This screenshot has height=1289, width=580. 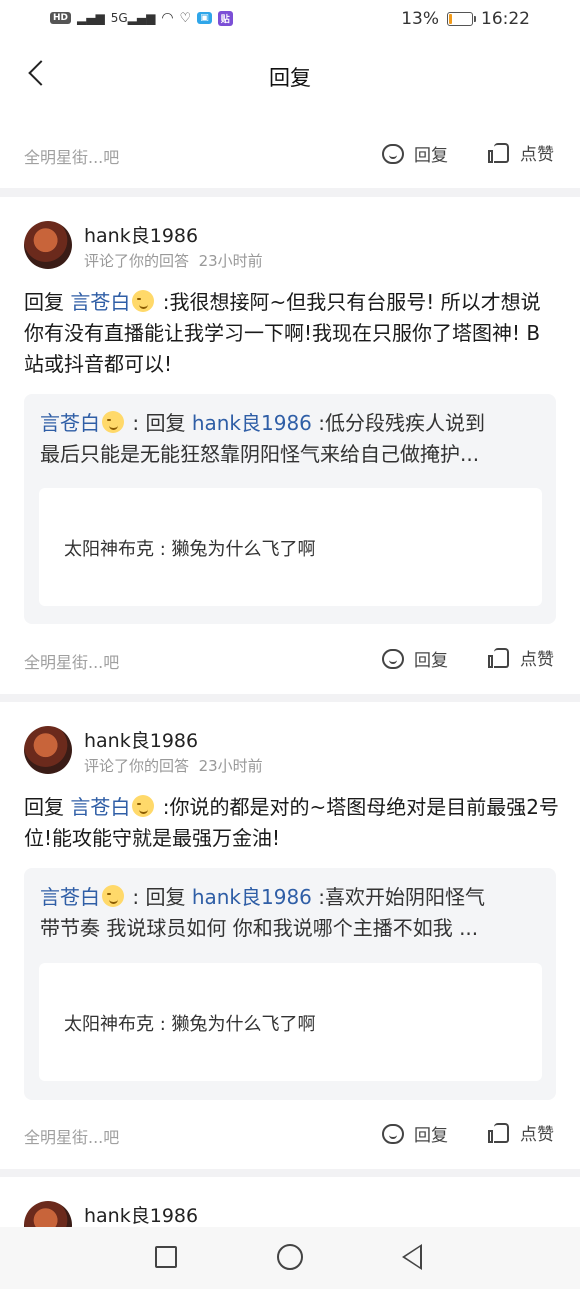 What do you see at coordinates (505, 19) in the screenshot?
I see `clock: 16:22` at bounding box center [505, 19].